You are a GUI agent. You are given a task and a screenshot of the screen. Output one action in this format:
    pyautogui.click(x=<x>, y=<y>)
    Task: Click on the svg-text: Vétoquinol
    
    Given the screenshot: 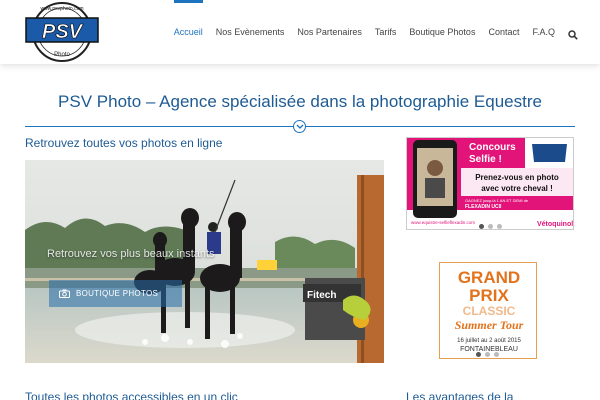 What is the action you would take?
    pyautogui.click(x=555, y=224)
    